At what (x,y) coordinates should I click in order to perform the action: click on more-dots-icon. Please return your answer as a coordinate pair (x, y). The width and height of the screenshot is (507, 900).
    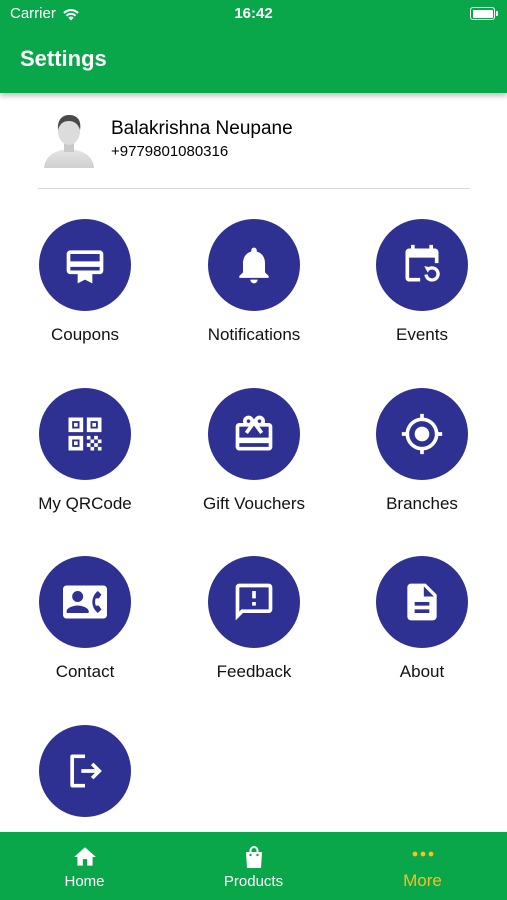
    Looking at the image, I should click on (422, 854).